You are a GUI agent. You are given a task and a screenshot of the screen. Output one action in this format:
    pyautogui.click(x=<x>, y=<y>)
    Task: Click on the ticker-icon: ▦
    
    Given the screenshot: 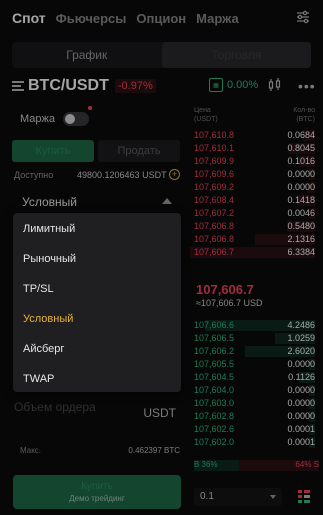 What is the action you would take?
    pyautogui.click(x=216, y=85)
    